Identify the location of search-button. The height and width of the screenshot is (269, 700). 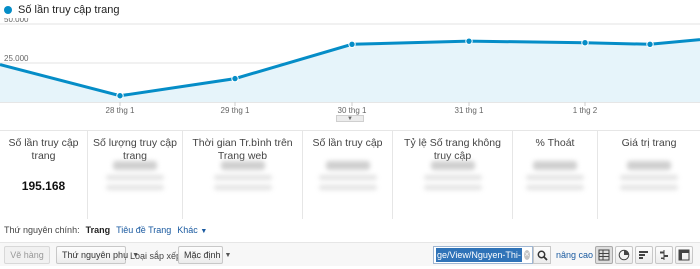
(542, 255).